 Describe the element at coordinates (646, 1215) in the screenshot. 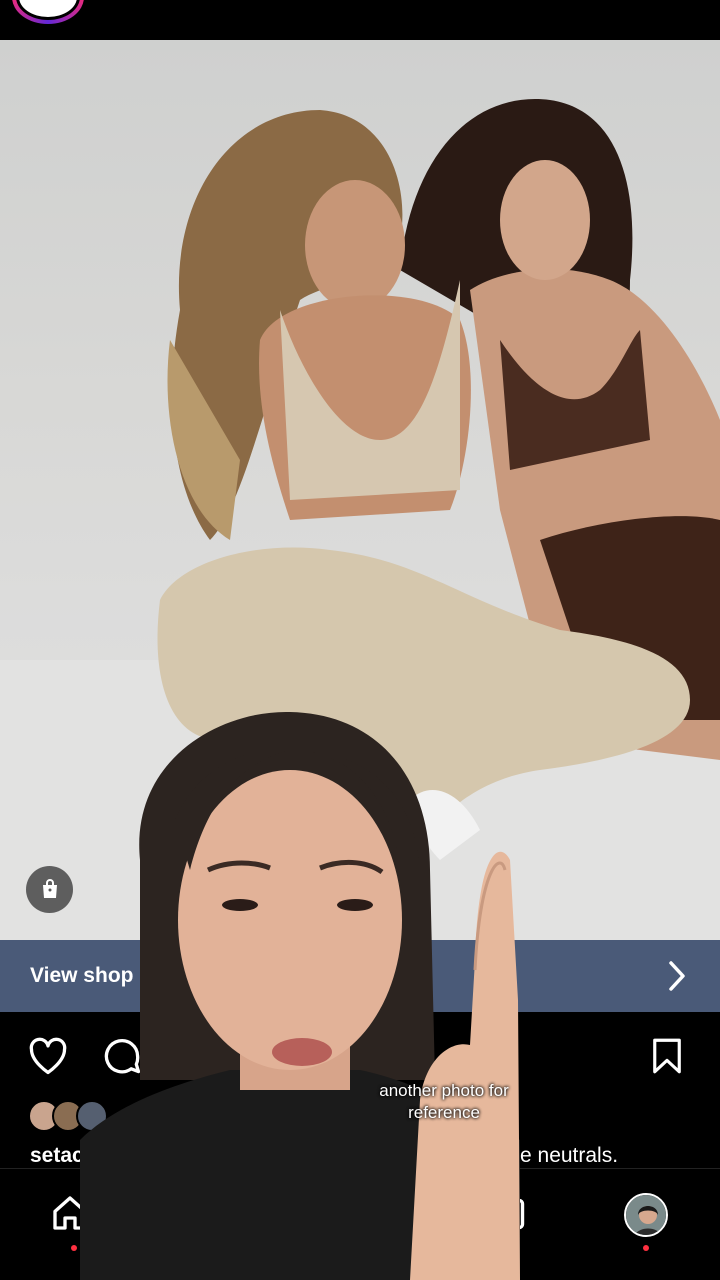

I see `profile-avatar` at that location.